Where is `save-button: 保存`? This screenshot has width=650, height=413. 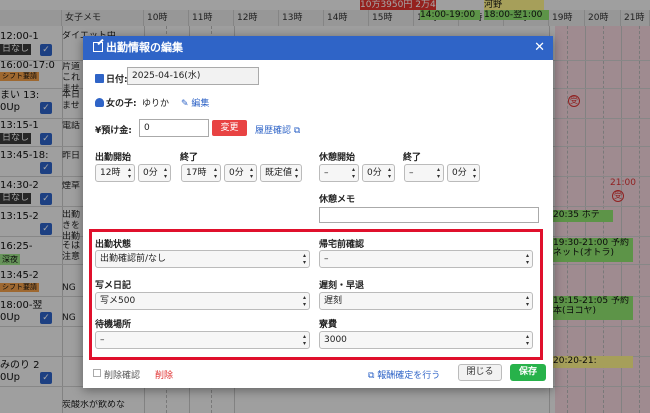
save-button: 保存 is located at coordinates (528, 372).